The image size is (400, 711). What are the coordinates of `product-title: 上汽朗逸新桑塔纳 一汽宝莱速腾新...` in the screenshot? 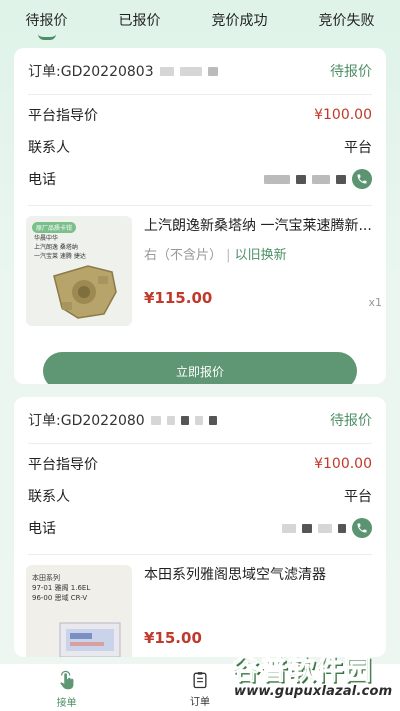 It's located at (258, 226).